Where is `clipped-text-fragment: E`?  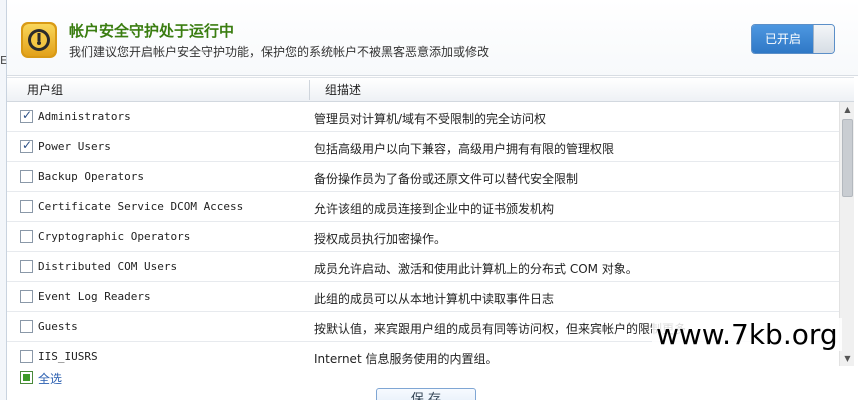
clipped-text-fragment: E is located at coordinates (3, 60).